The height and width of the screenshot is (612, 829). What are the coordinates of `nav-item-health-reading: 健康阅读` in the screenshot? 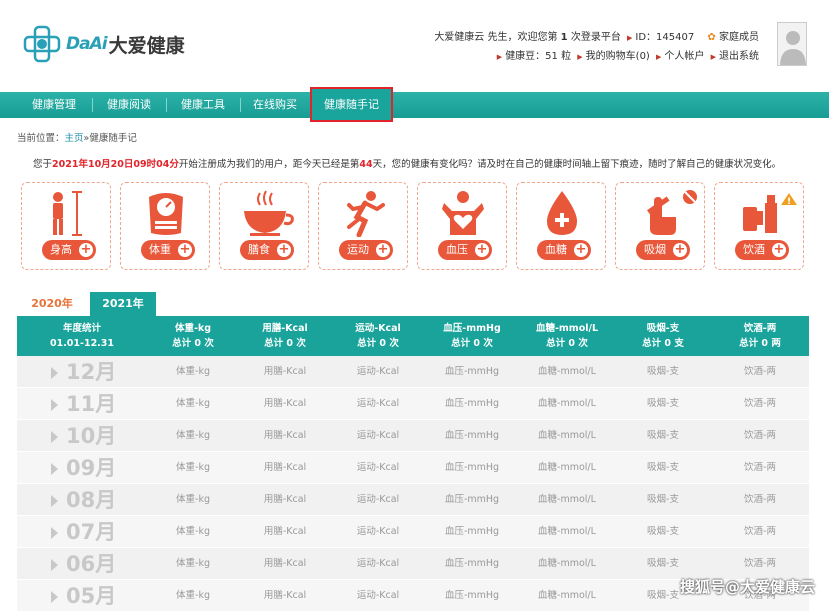 It's located at (129, 105).